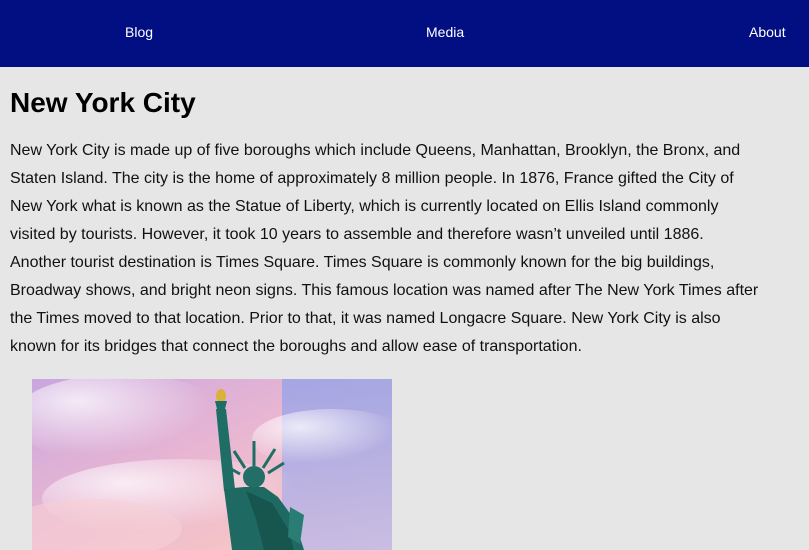 This screenshot has width=809, height=550. Describe the element at coordinates (139, 32) in the screenshot. I see `nav-link-blog: Blog` at that location.